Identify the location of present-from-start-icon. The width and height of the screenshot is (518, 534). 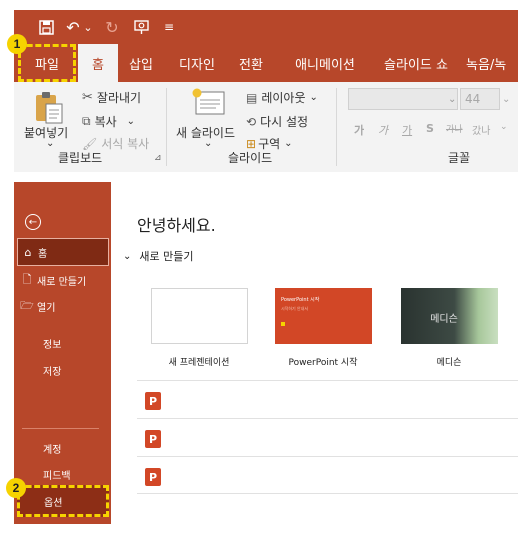
(142, 27).